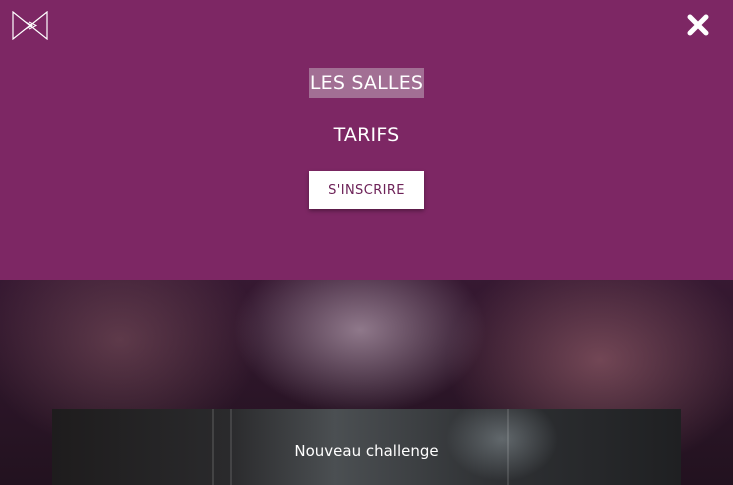  Describe the element at coordinates (698, 25) in the screenshot. I see `close-icon` at that location.